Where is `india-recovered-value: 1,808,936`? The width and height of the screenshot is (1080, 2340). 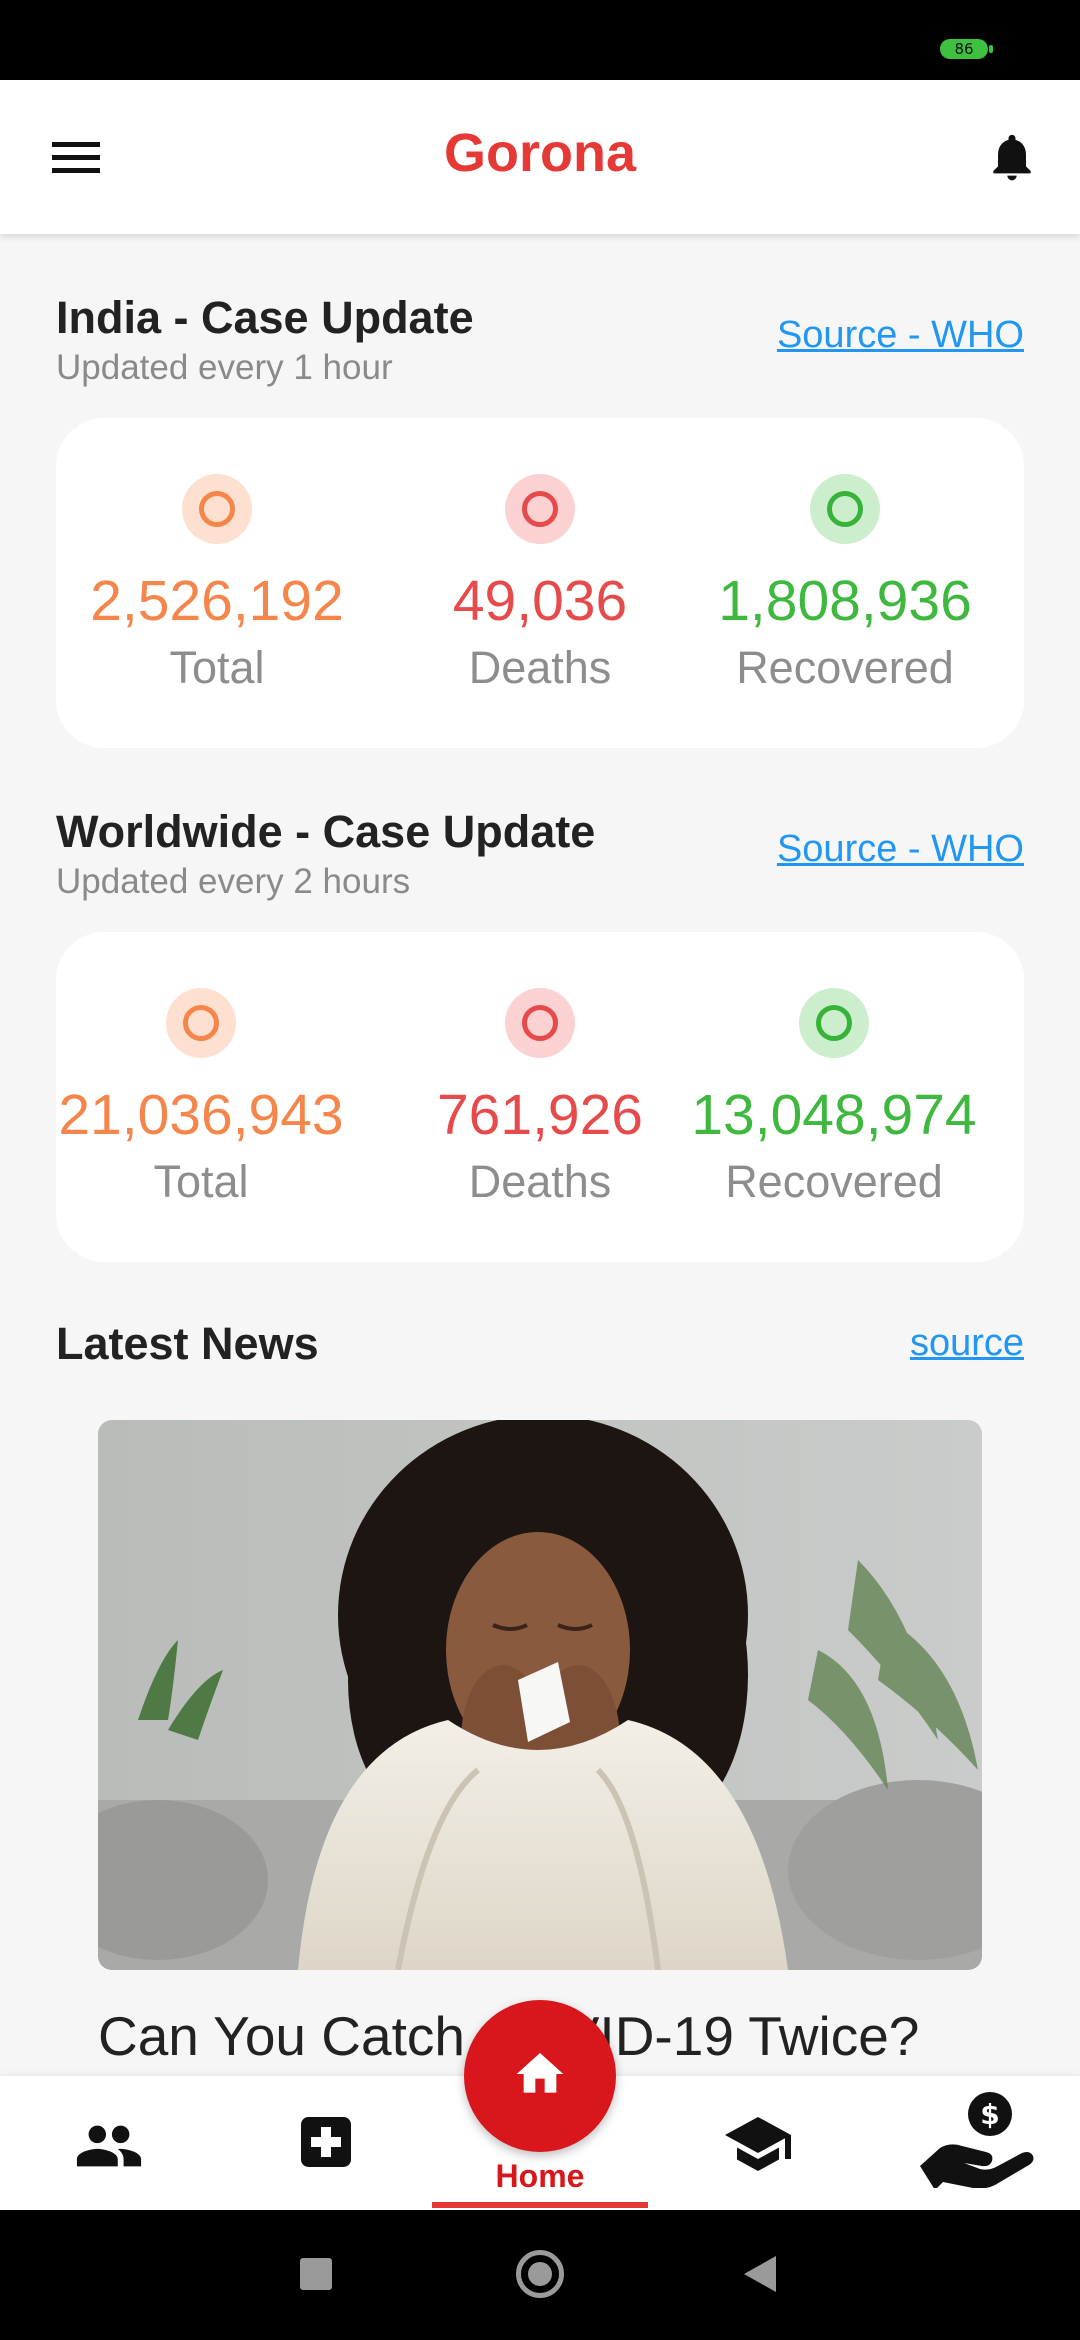 india-recovered-value: 1,808,936 is located at coordinates (845, 601).